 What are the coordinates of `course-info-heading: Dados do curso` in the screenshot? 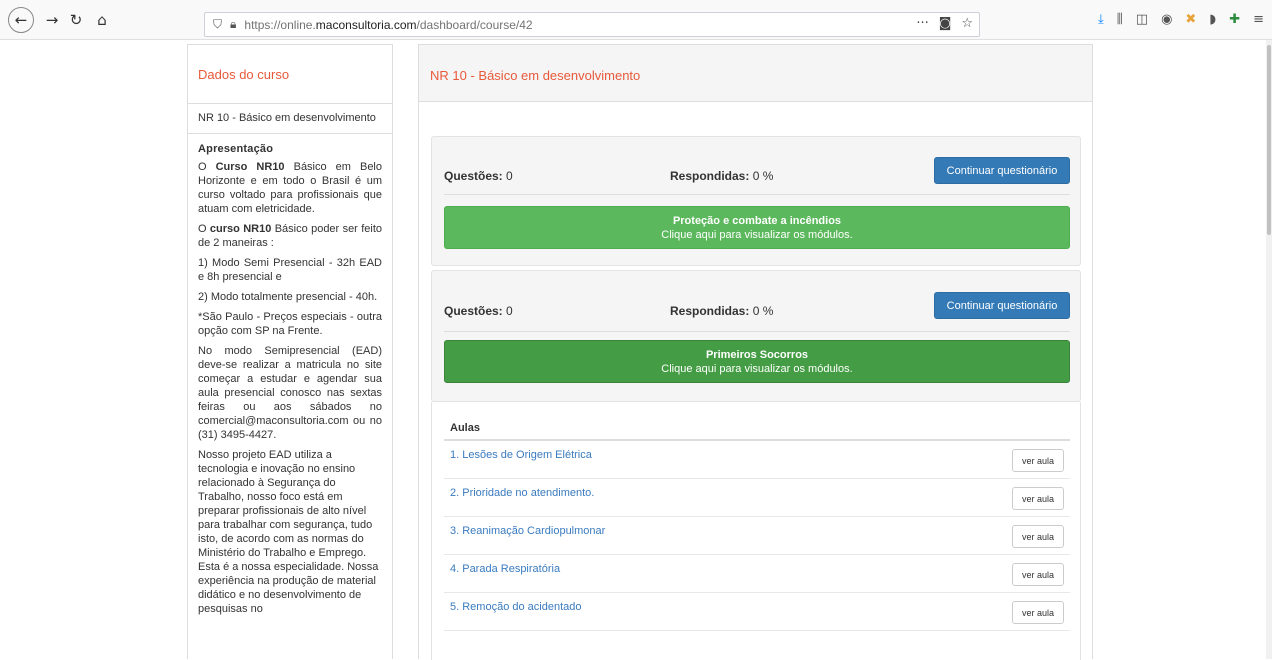 It's located at (290, 74).